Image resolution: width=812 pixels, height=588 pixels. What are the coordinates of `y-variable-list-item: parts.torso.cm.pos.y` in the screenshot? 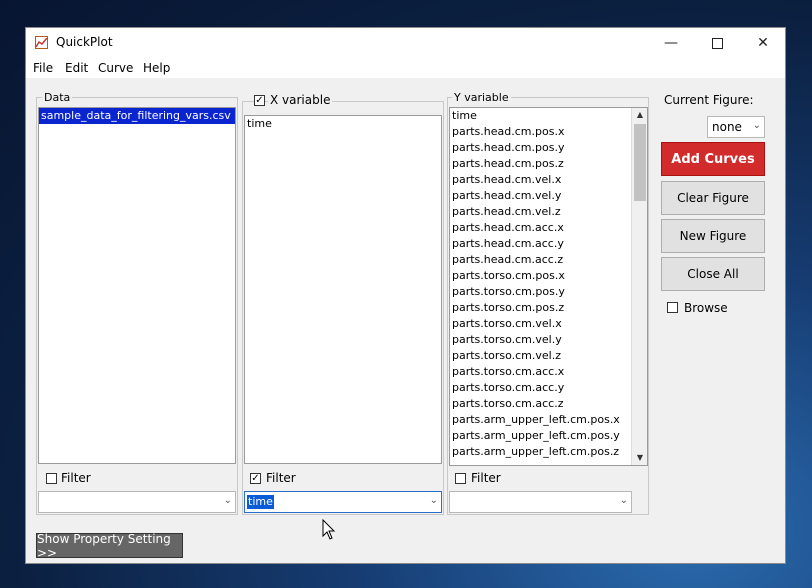 It's located at (548, 292).